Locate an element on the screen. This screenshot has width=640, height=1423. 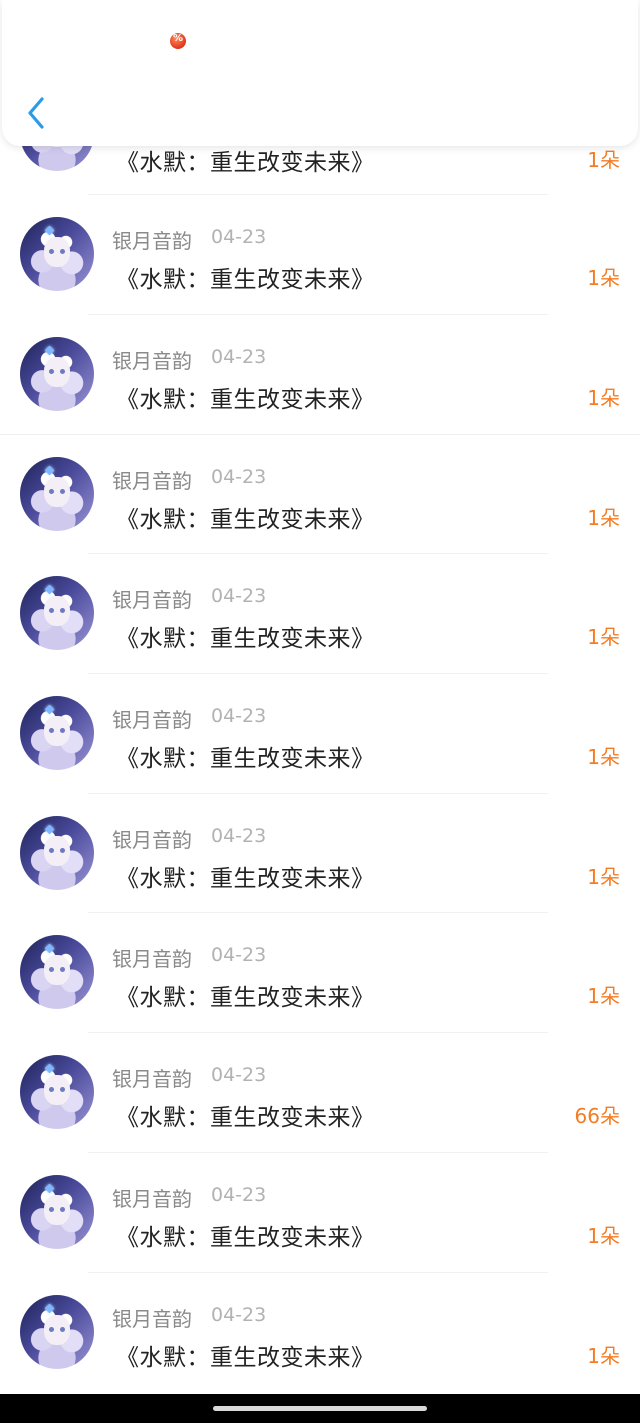
top-header is located at coordinates (320, 73).